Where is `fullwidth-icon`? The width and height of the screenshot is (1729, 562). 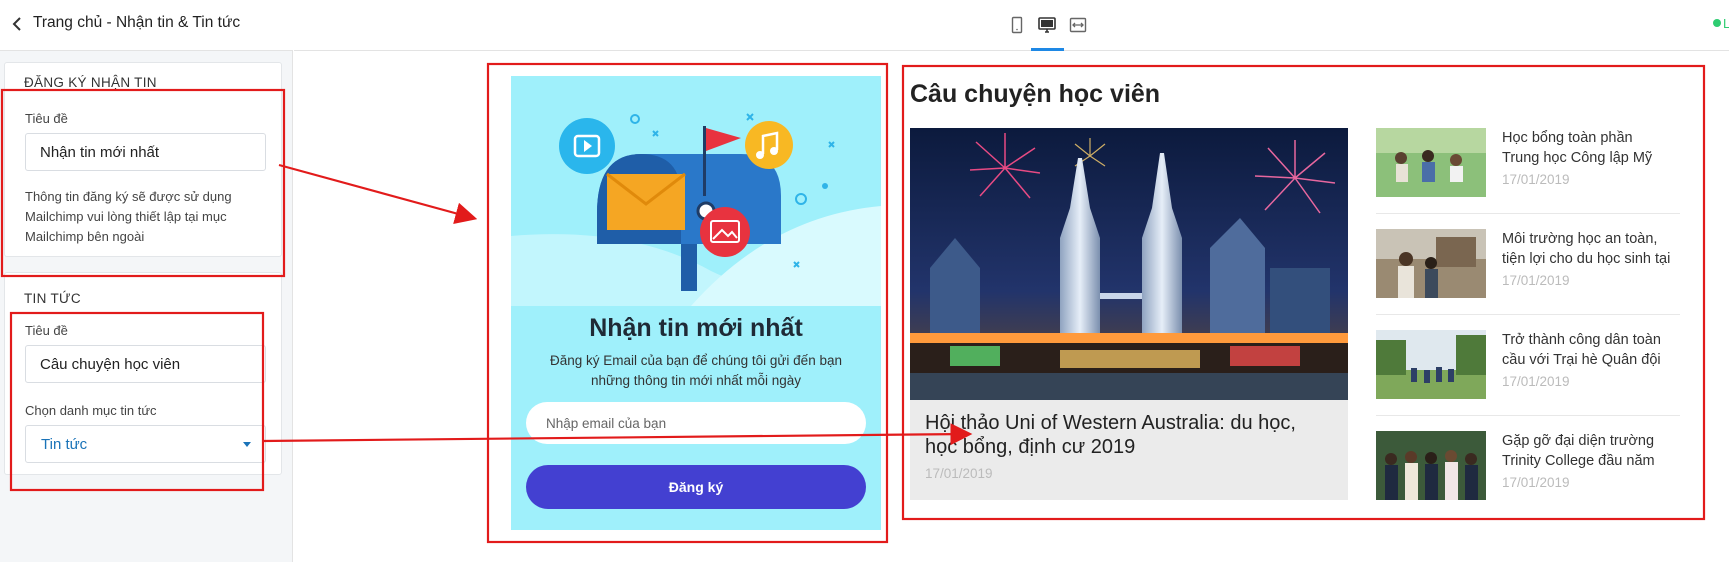 fullwidth-icon is located at coordinates (1078, 25).